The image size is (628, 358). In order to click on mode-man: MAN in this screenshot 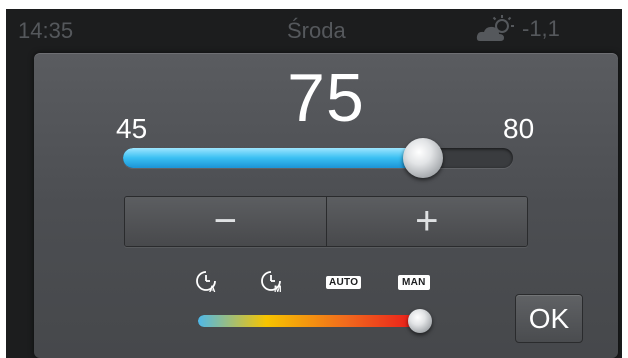, I will do `click(414, 282)`.